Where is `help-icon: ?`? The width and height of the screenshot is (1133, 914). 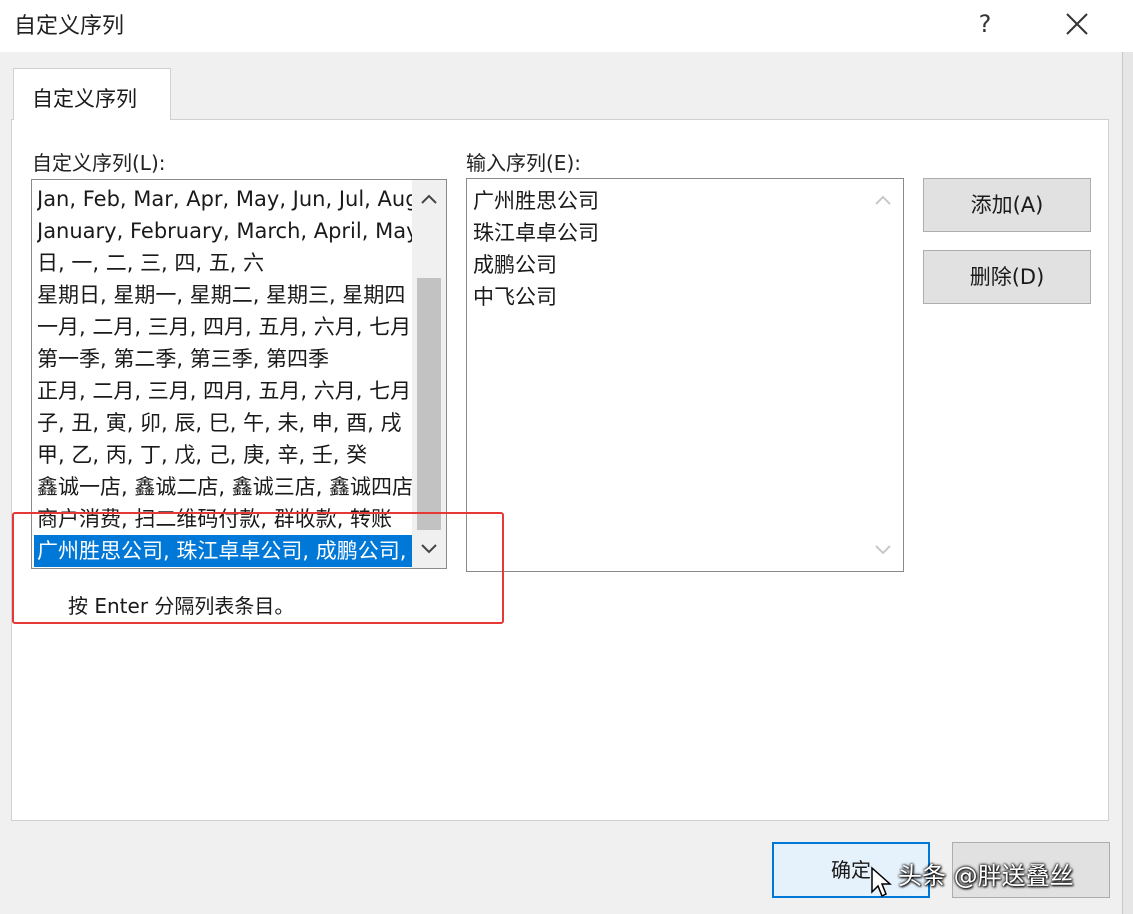
help-icon: ? is located at coordinates (985, 24).